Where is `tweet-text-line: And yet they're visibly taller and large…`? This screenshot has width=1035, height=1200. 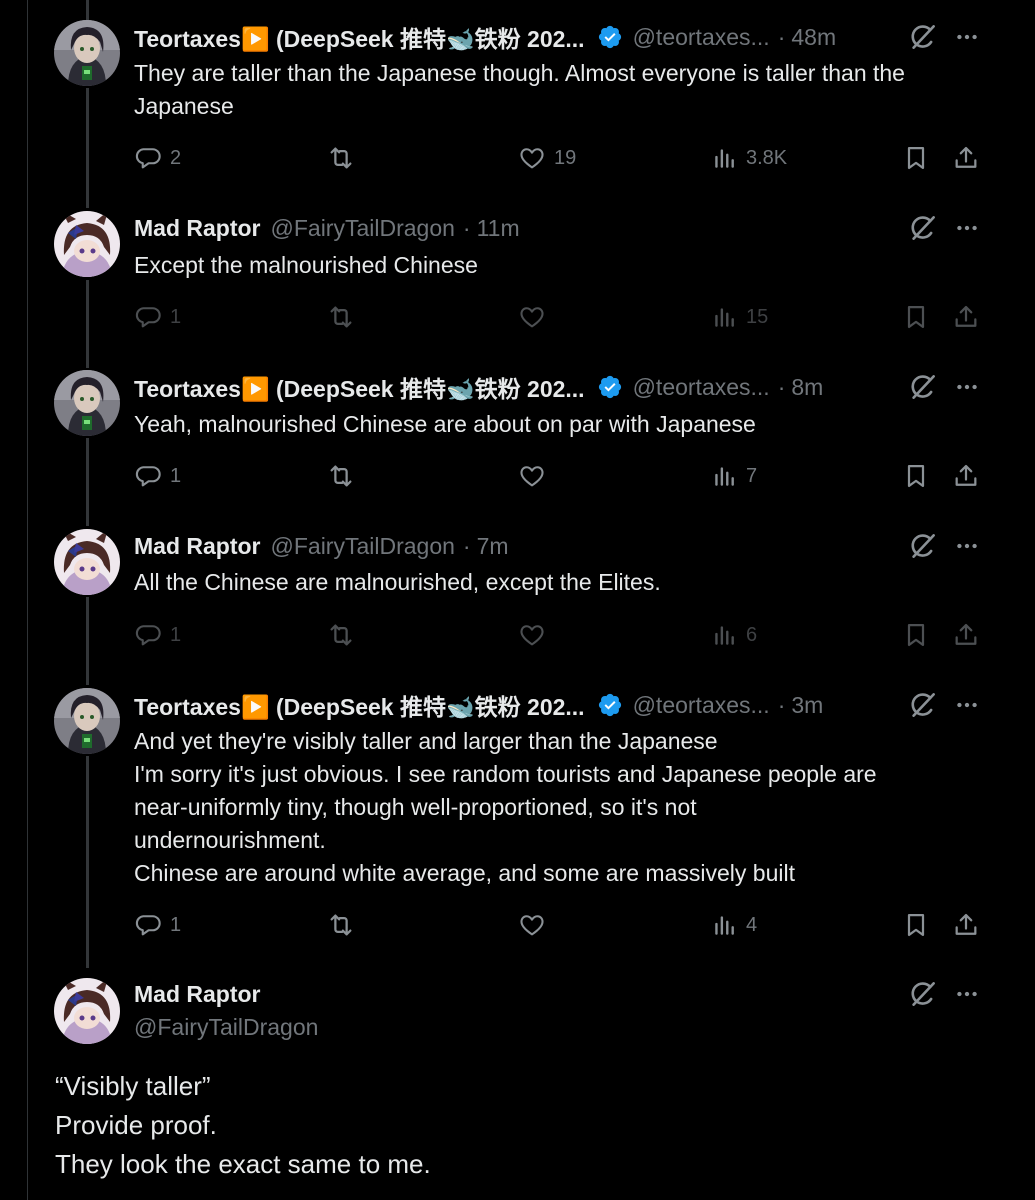 tweet-text-line: And yet they're visibly taller and large… is located at coordinates (426, 741).